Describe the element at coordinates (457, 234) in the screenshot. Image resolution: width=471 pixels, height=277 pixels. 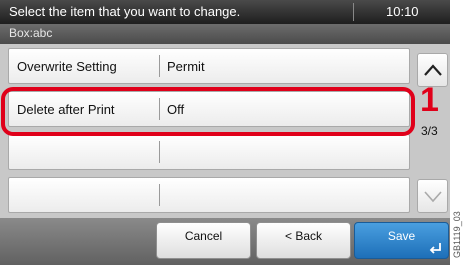
I see `figure-reference-code: GB1119_03` at that location.